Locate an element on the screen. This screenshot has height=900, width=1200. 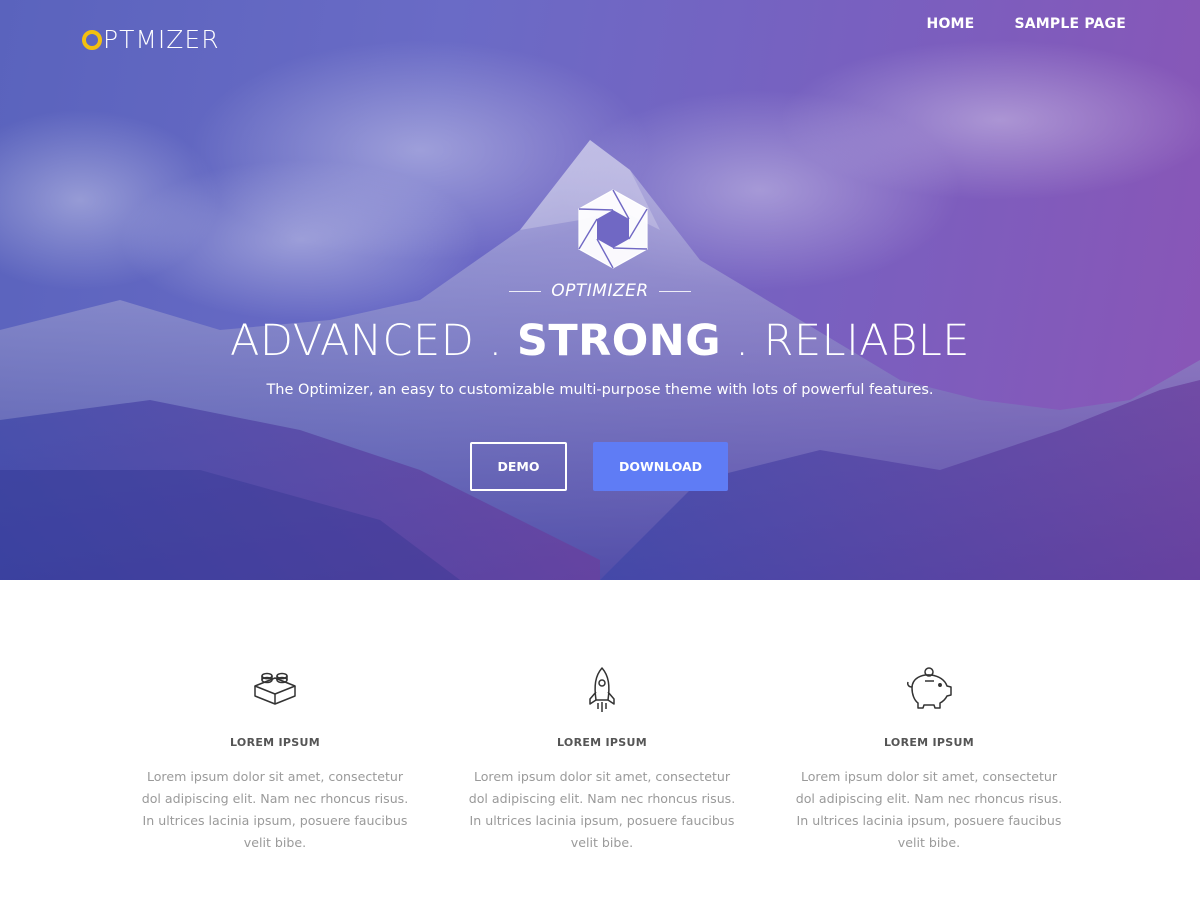
nav-item-sample-page: SAMPLE PAGE is located at coordinates (1070, 24).